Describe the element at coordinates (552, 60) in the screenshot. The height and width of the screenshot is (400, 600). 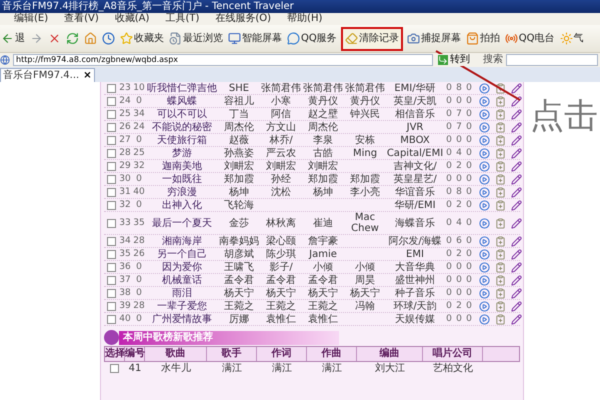
I see `search-field` at that location.